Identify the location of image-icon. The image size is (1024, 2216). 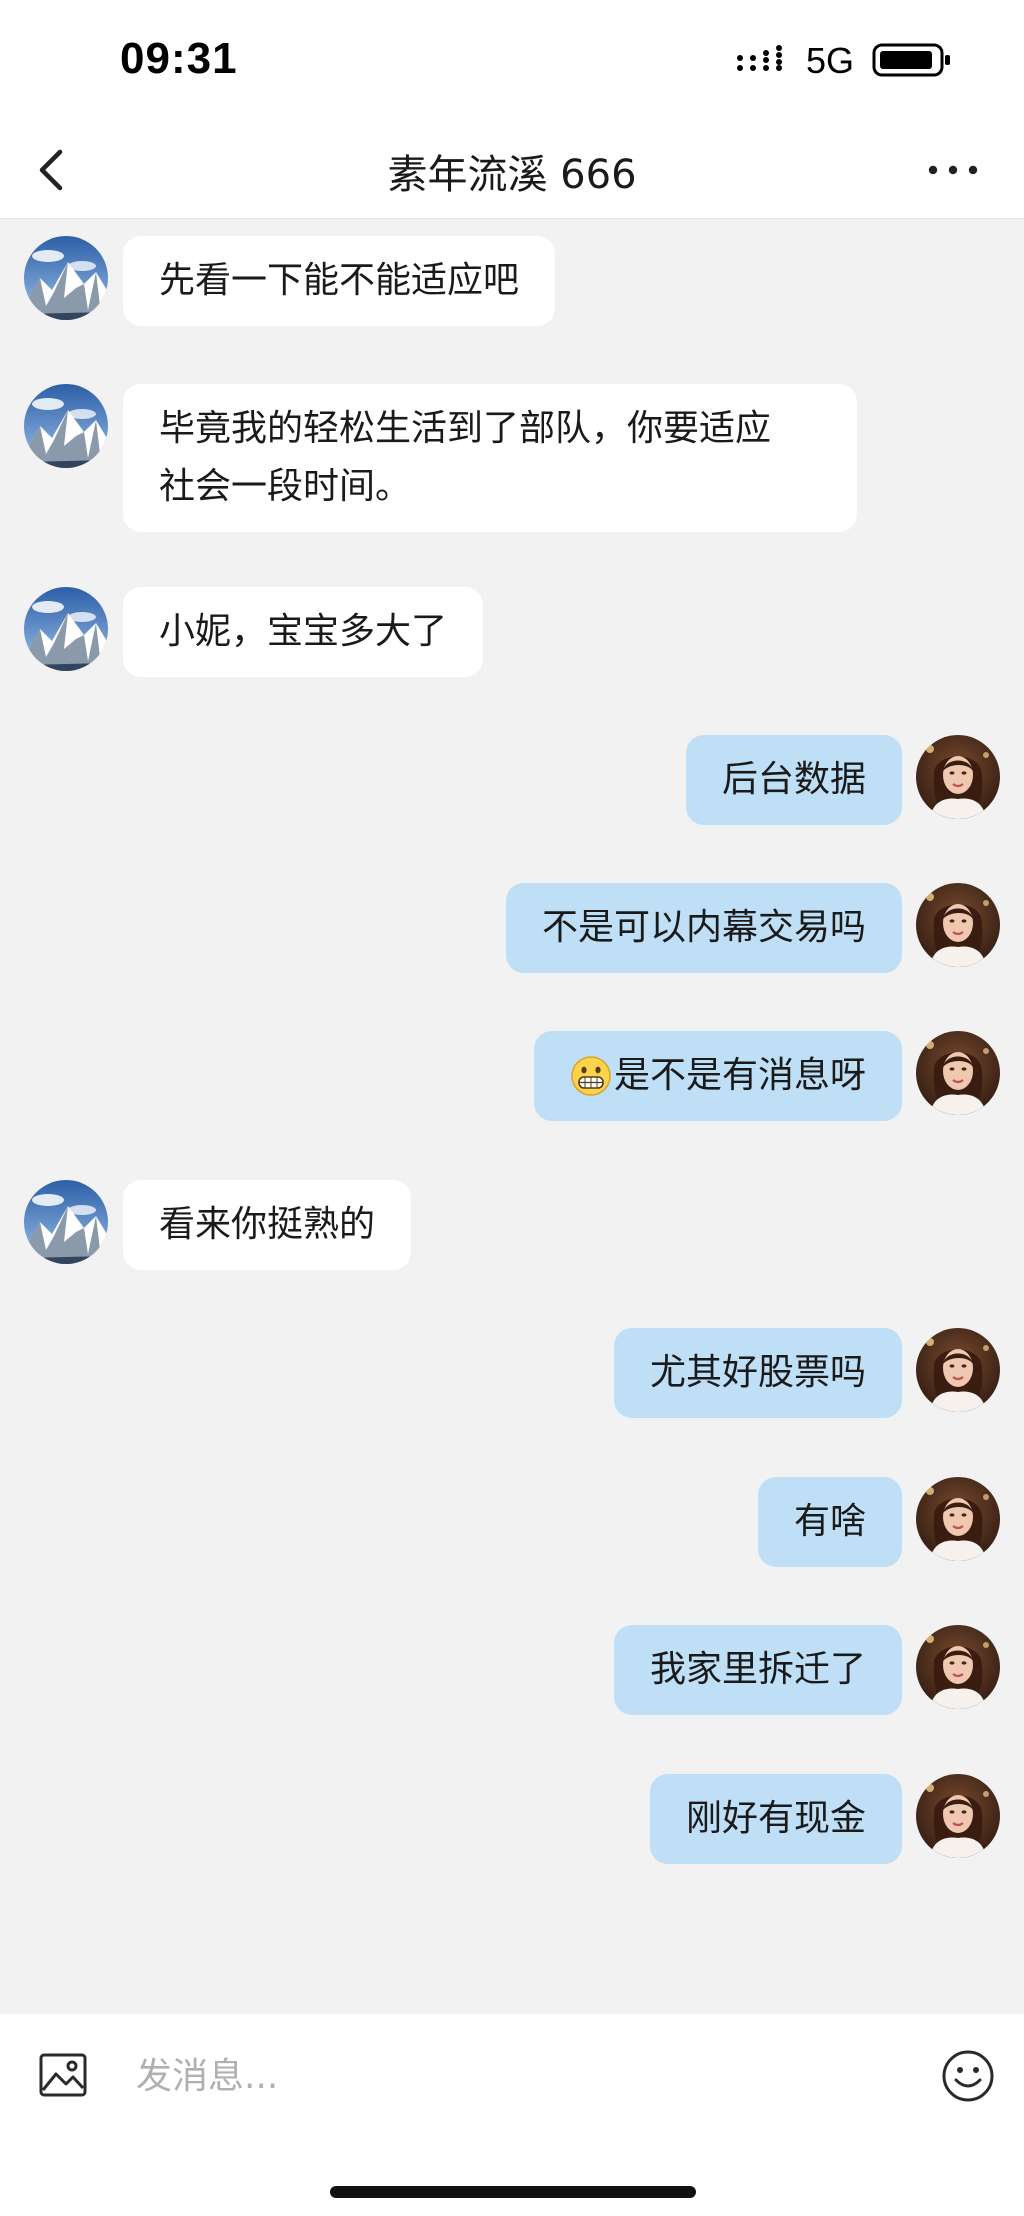
(63, 2075).